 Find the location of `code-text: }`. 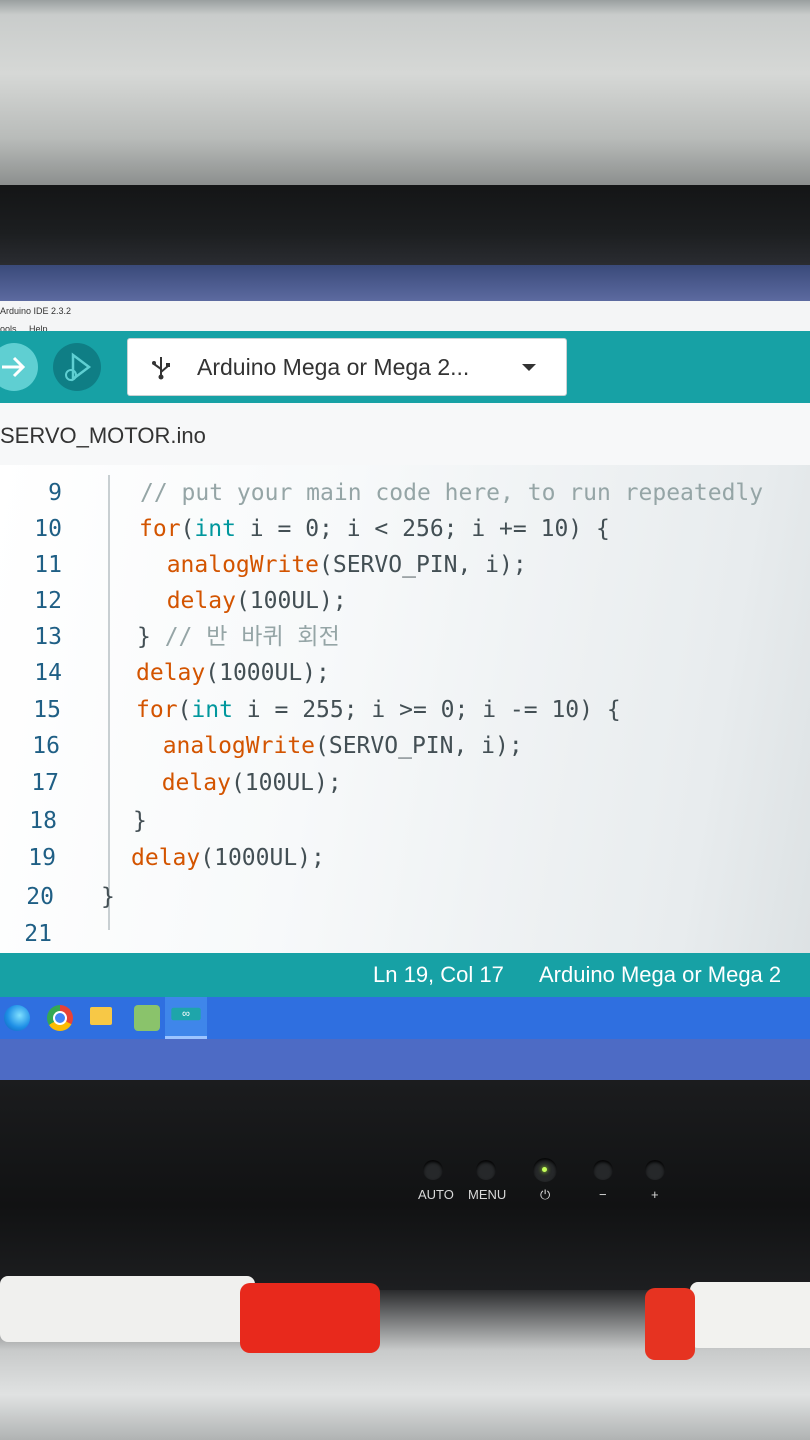

code-text: } is located at coordinates (108, 897).